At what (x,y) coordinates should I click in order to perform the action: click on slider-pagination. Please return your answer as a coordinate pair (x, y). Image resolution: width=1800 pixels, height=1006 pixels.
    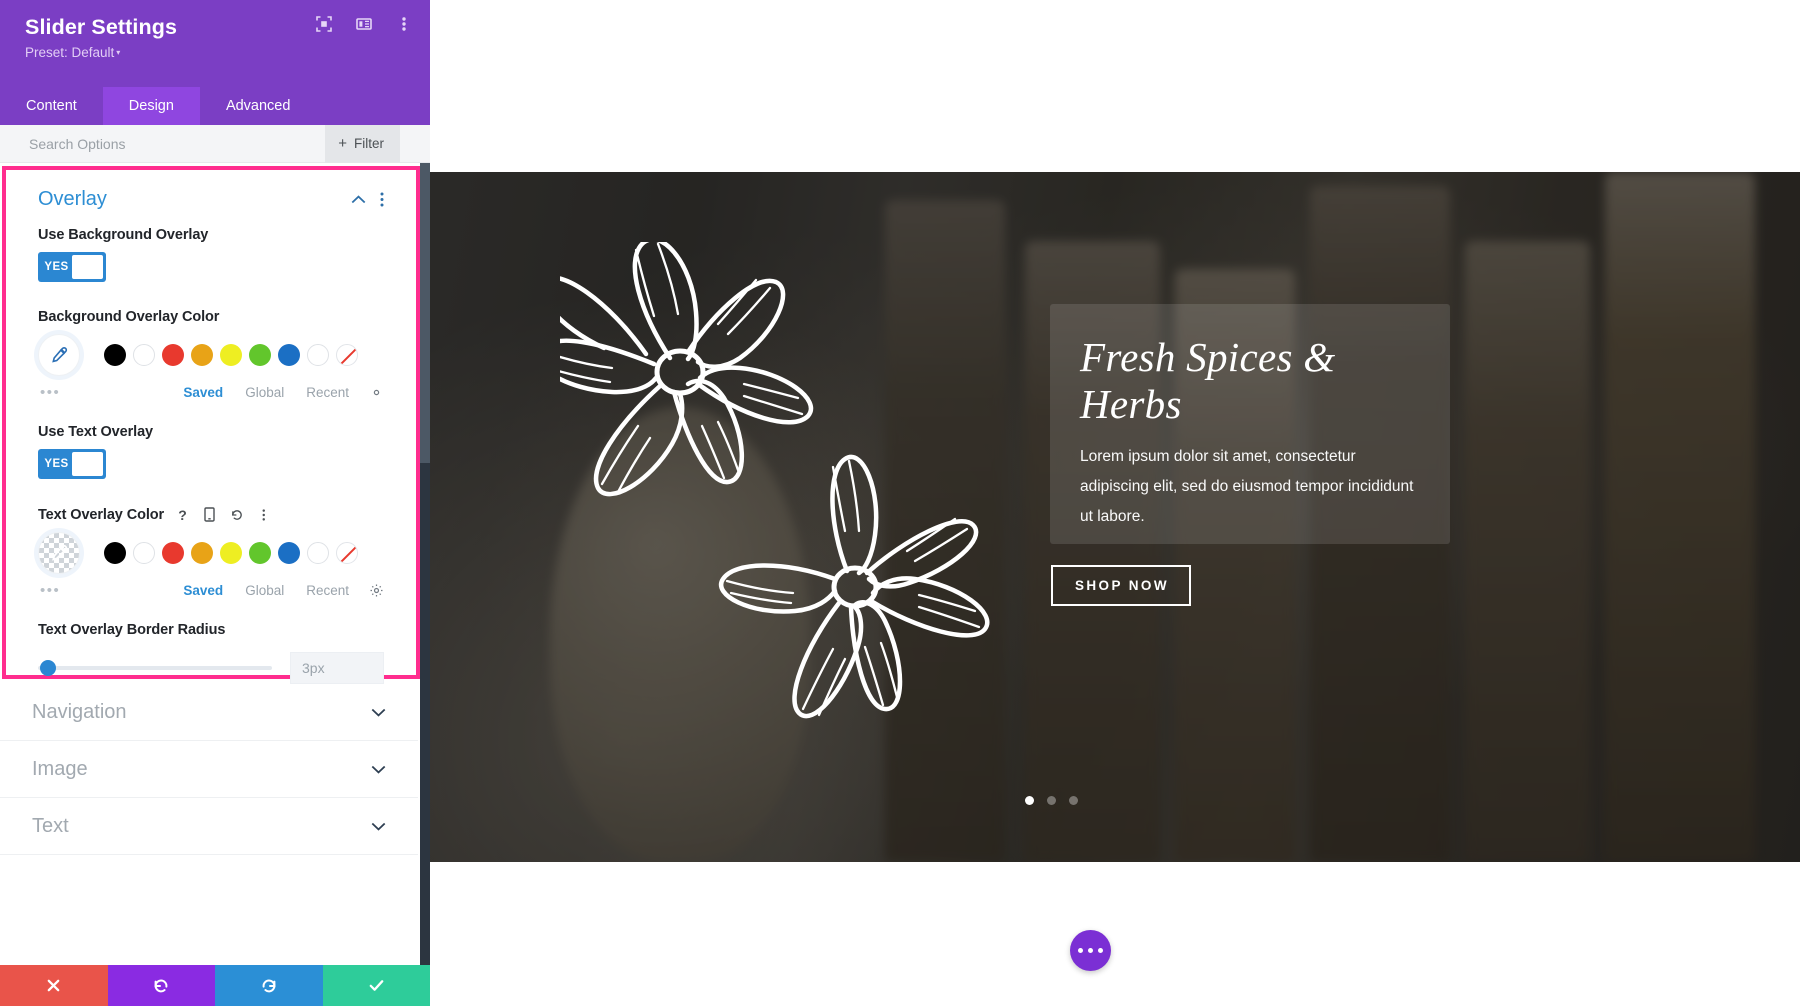
    Looking at the image, I should click on (1051, 800).